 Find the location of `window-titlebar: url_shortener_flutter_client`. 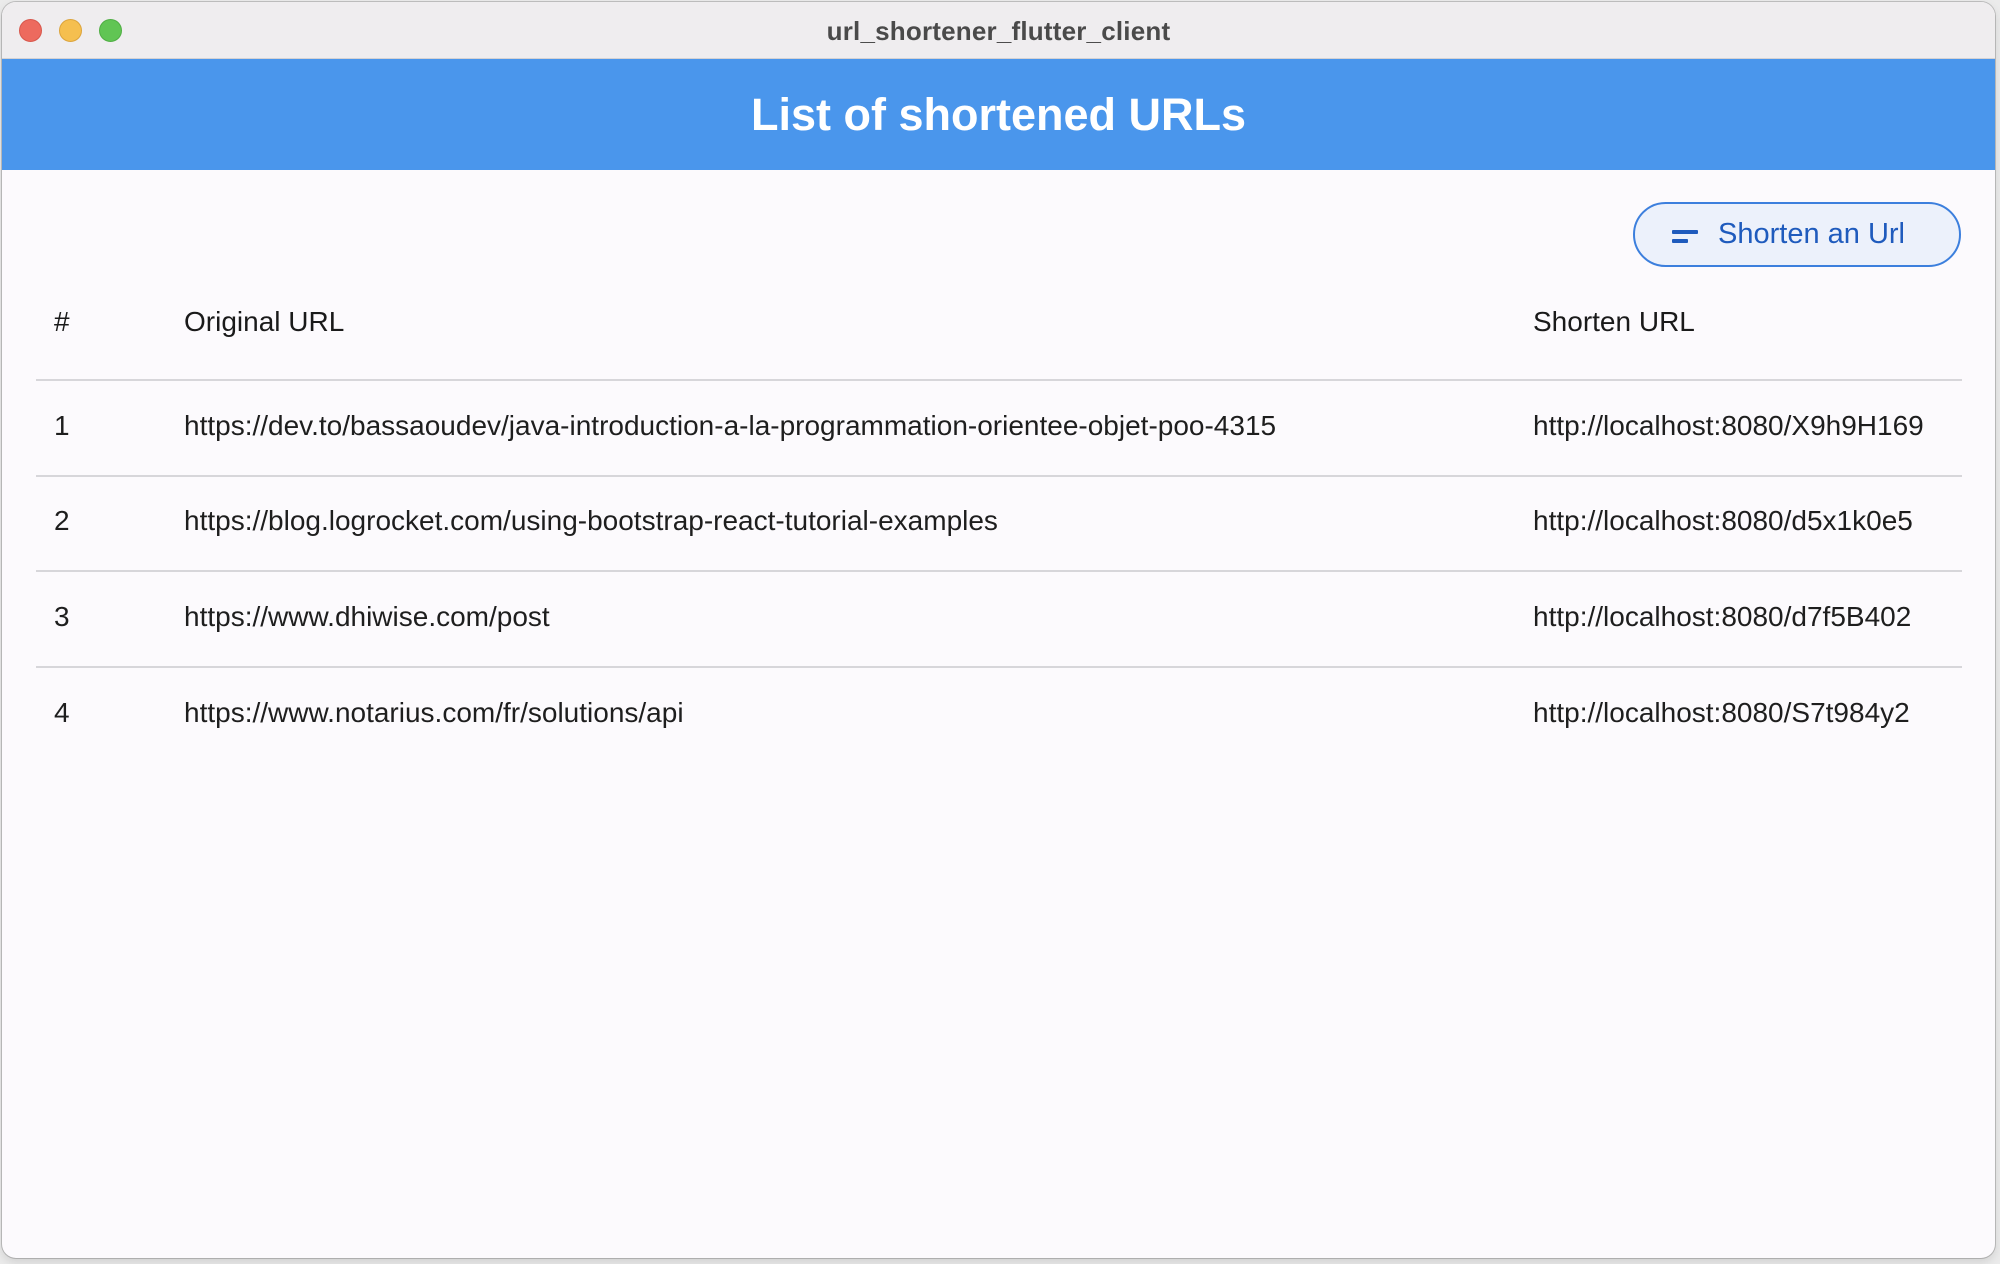

window-titlebar: url_shortener_flutter_client is located at coordinates (998, 30).